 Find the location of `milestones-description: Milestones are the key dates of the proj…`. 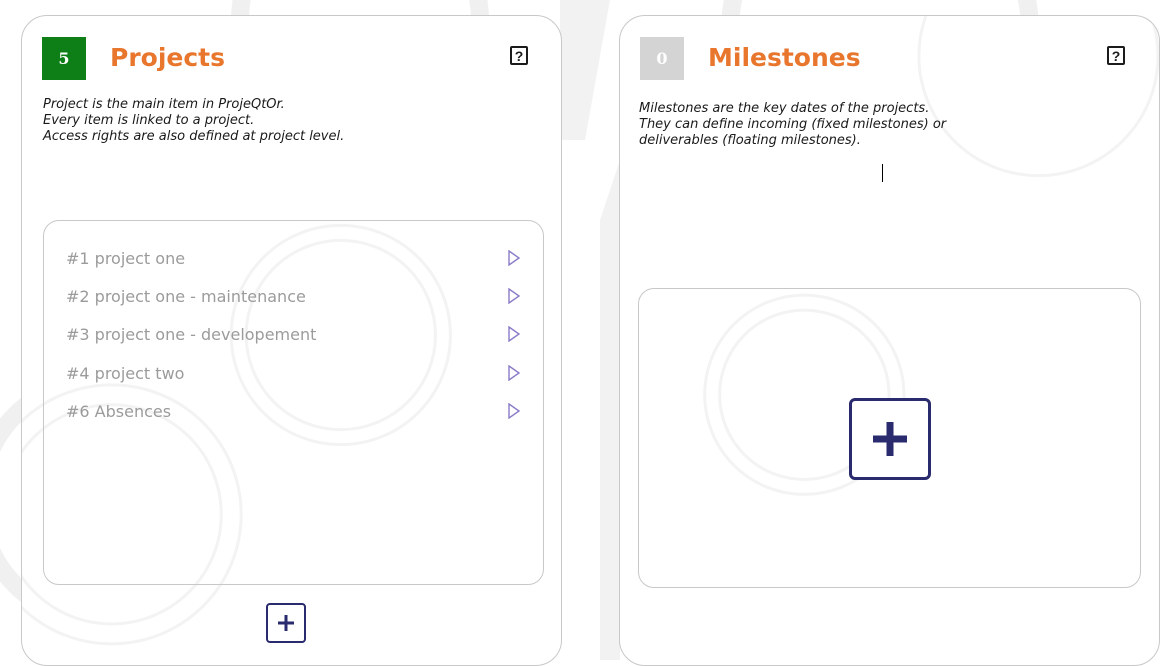

milestones-description: Milestones are the key dates of the proj… is located at coordinates (792, 125).